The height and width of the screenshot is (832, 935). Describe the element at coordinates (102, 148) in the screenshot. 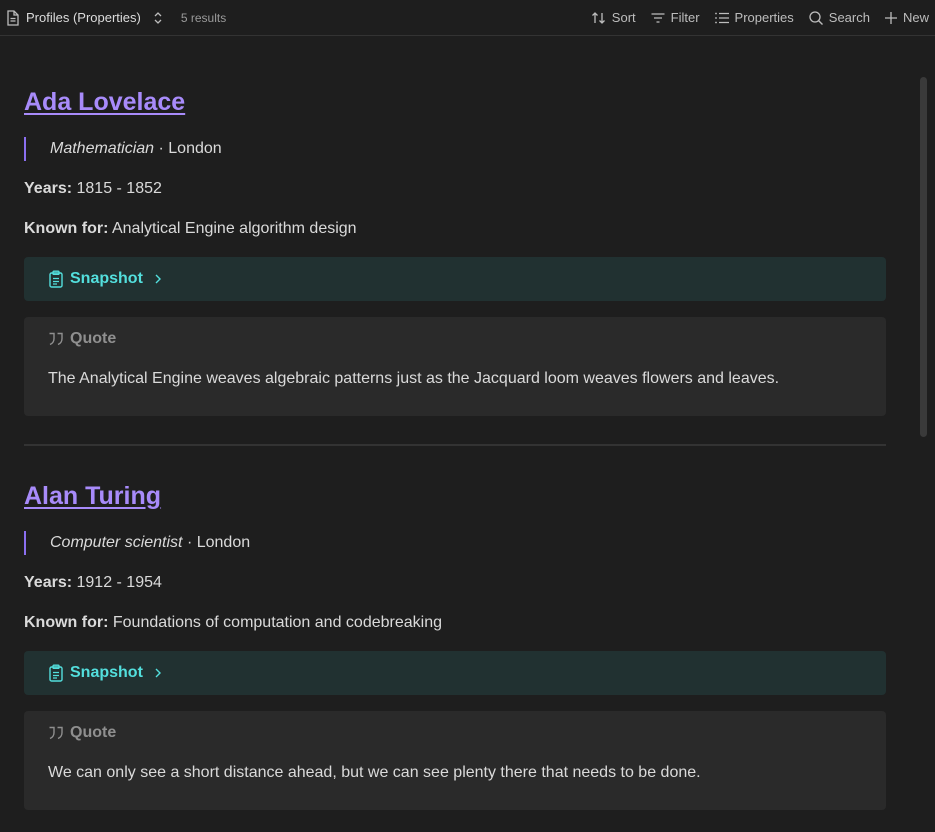

I see `profile-role: Mathematician` at that location.